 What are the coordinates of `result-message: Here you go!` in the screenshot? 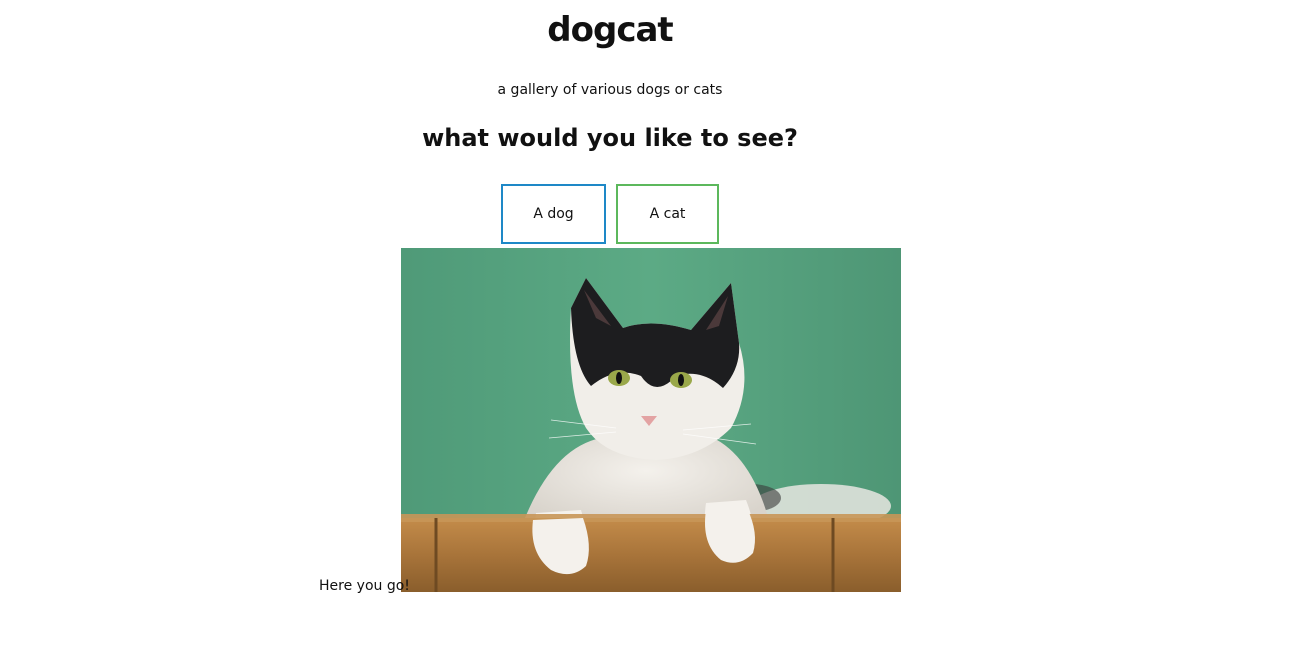 It's located at (364, 586).